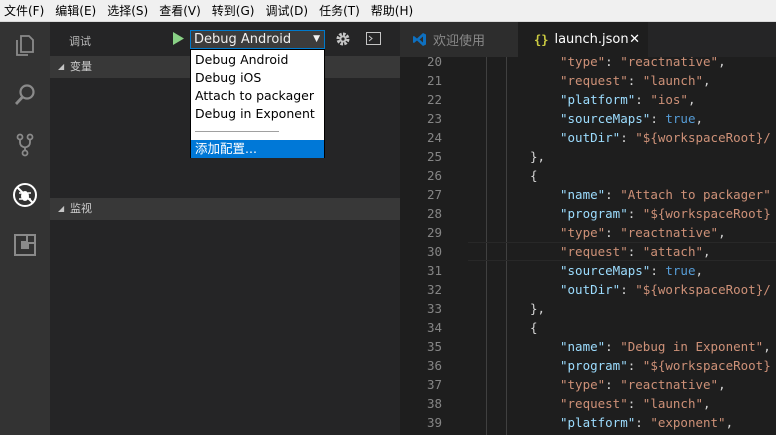 Image resolution: width=776 pixels, height=435 pixels. What do you see at coordinates (61, 208) in the screenshot?
I see `triangle-down-icon: ◢` at bounding box center [61, 208].